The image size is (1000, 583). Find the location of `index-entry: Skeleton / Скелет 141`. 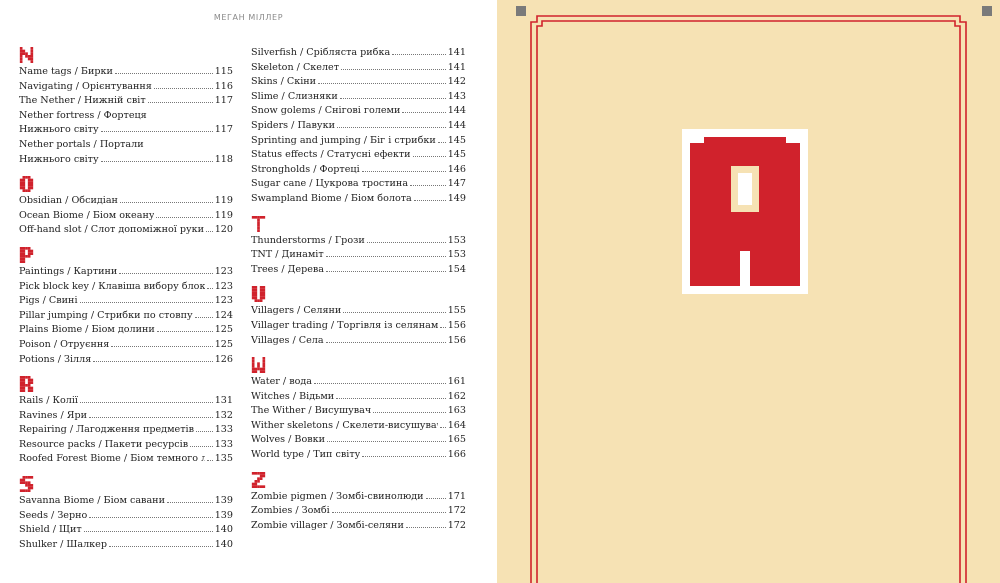

index-entry: Skeleton / Скелет 141 is located at coordinates (358, 68).